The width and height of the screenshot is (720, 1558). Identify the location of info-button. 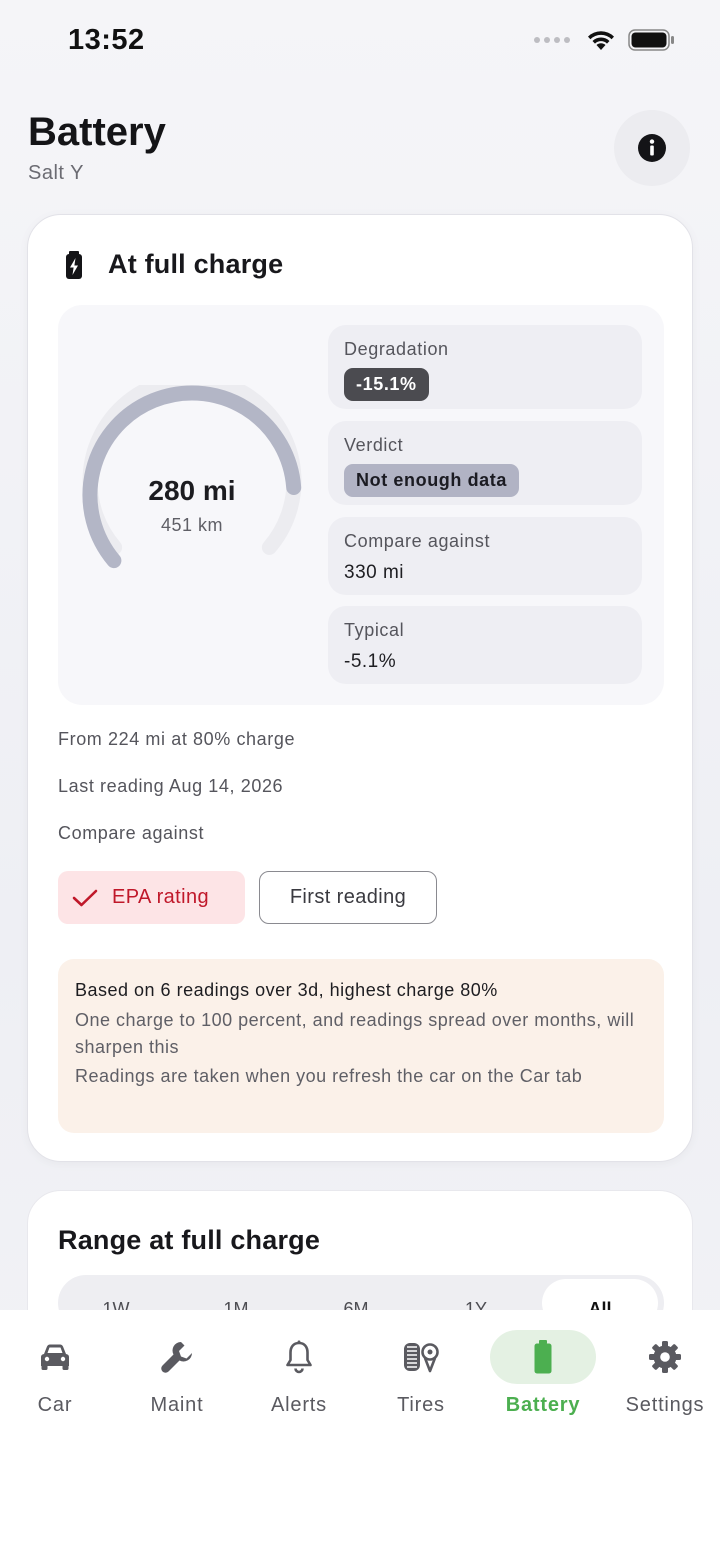
(652, 148).